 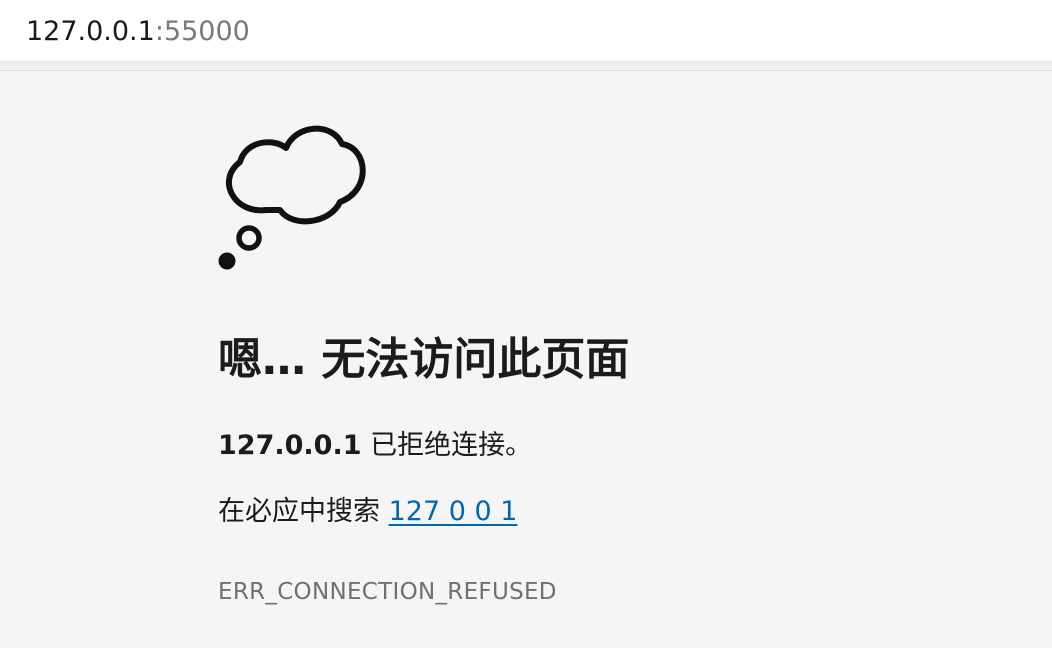 What do you see at coordinates (447, 445) in the screenshot?
I see `refused-message: 已拒绝连接。` at bounding box center [447, 445].